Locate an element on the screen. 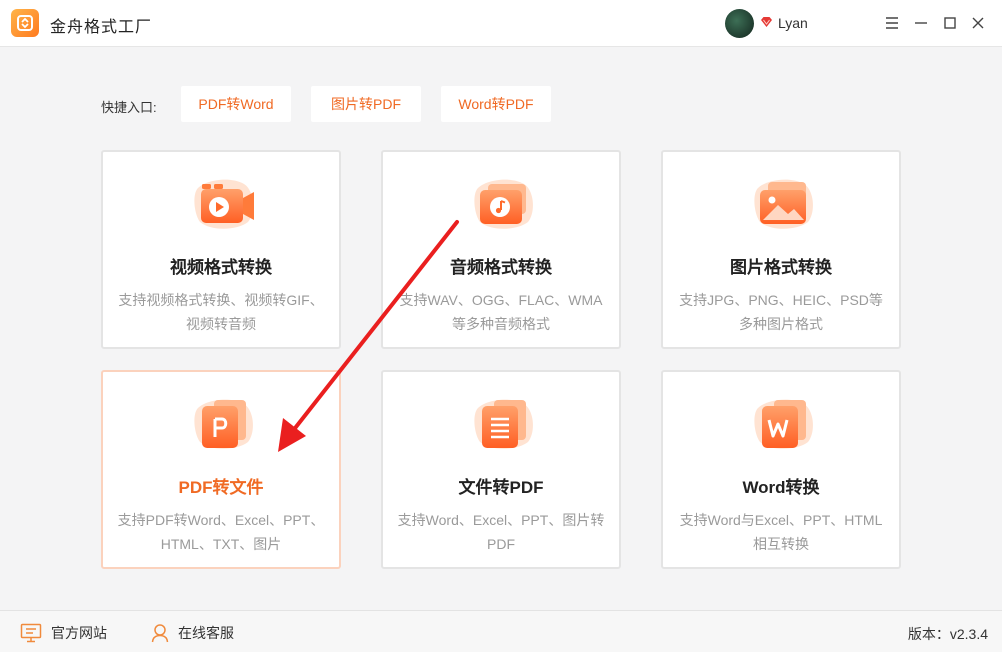 This screenshot has width=1002, height=652. avatar is located at coordinates (739, 23).